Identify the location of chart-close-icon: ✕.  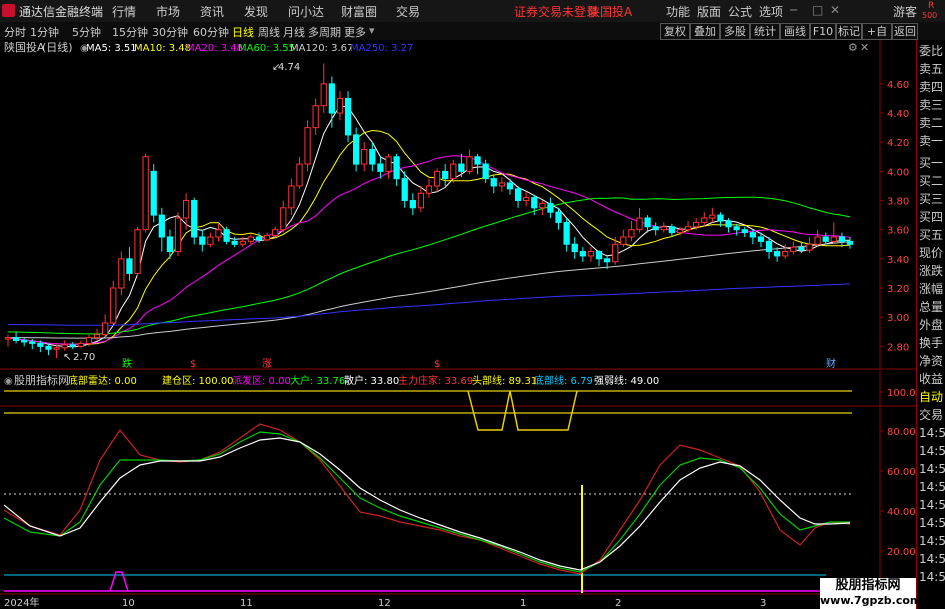
(864, 47).